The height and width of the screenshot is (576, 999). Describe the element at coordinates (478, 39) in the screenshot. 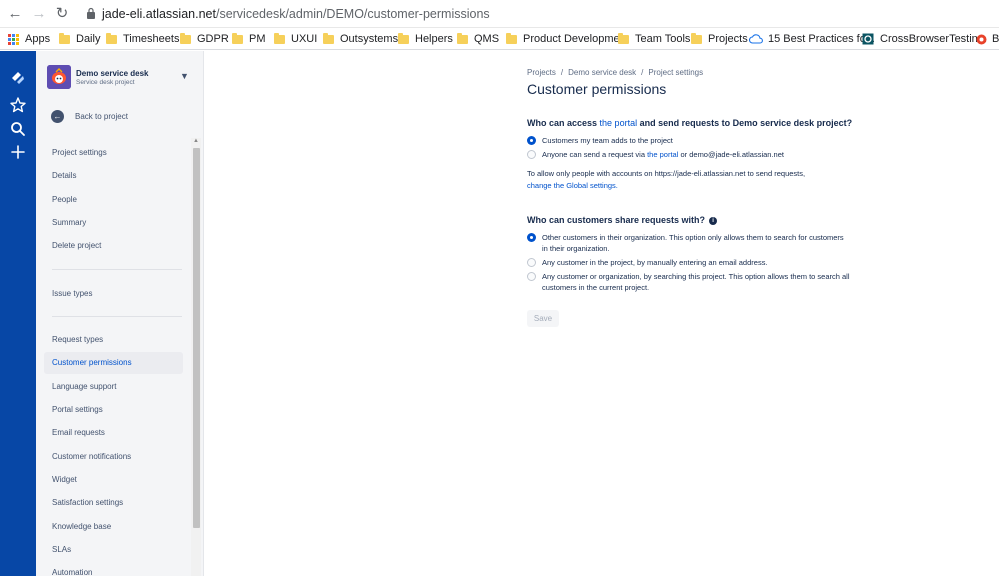

I see `bookmark-qms: QMS` at that location.